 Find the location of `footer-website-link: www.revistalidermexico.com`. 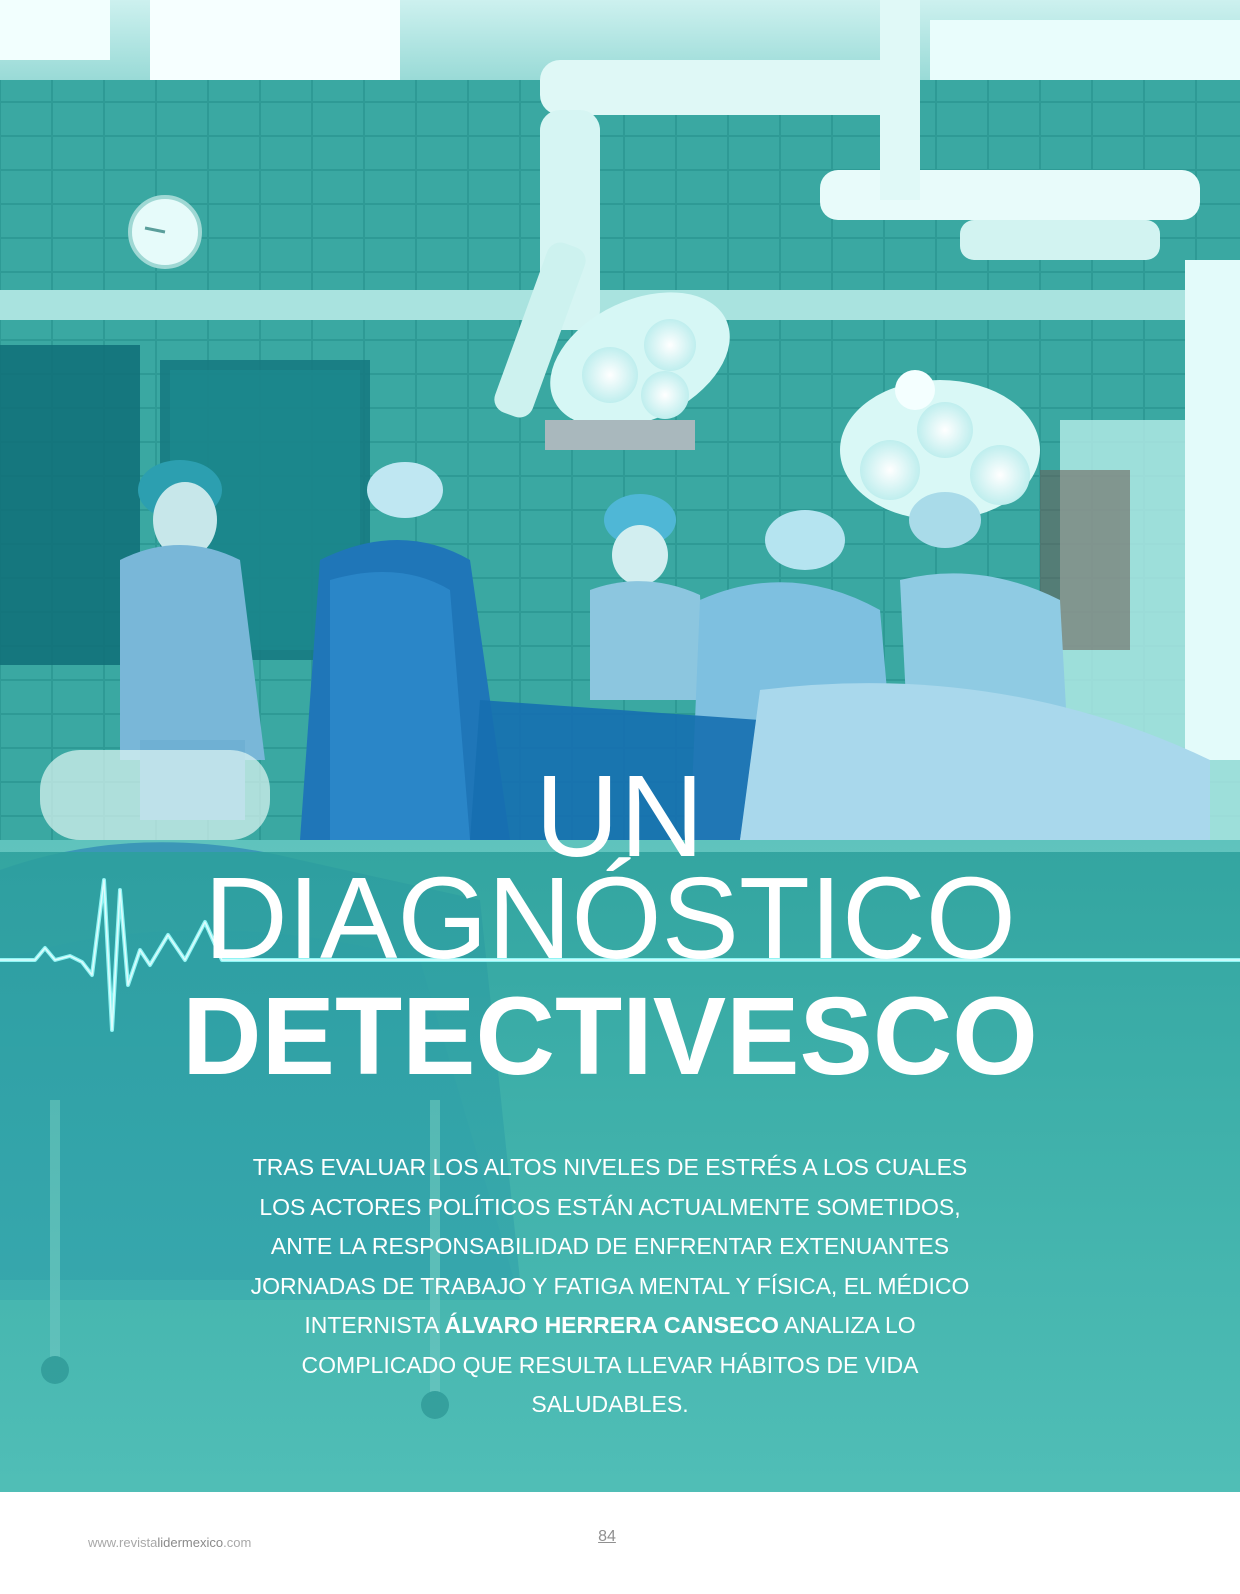

footer-website-link: www.revistalidermexico.com is located at coordinates (169, 1542).